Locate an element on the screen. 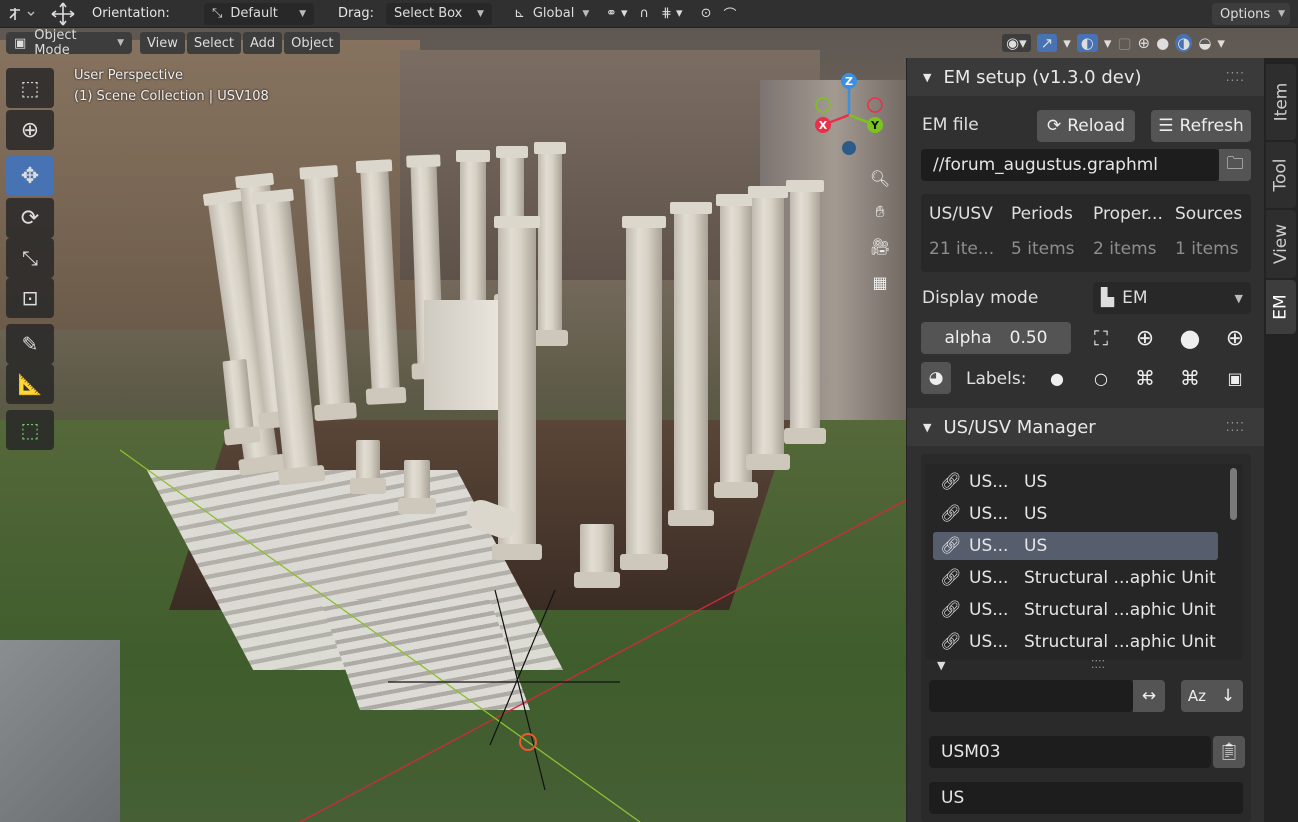 The width and height of the screenshot is (1298, 822). us-name-field: USM03 is located at coordinates (1070, 752).